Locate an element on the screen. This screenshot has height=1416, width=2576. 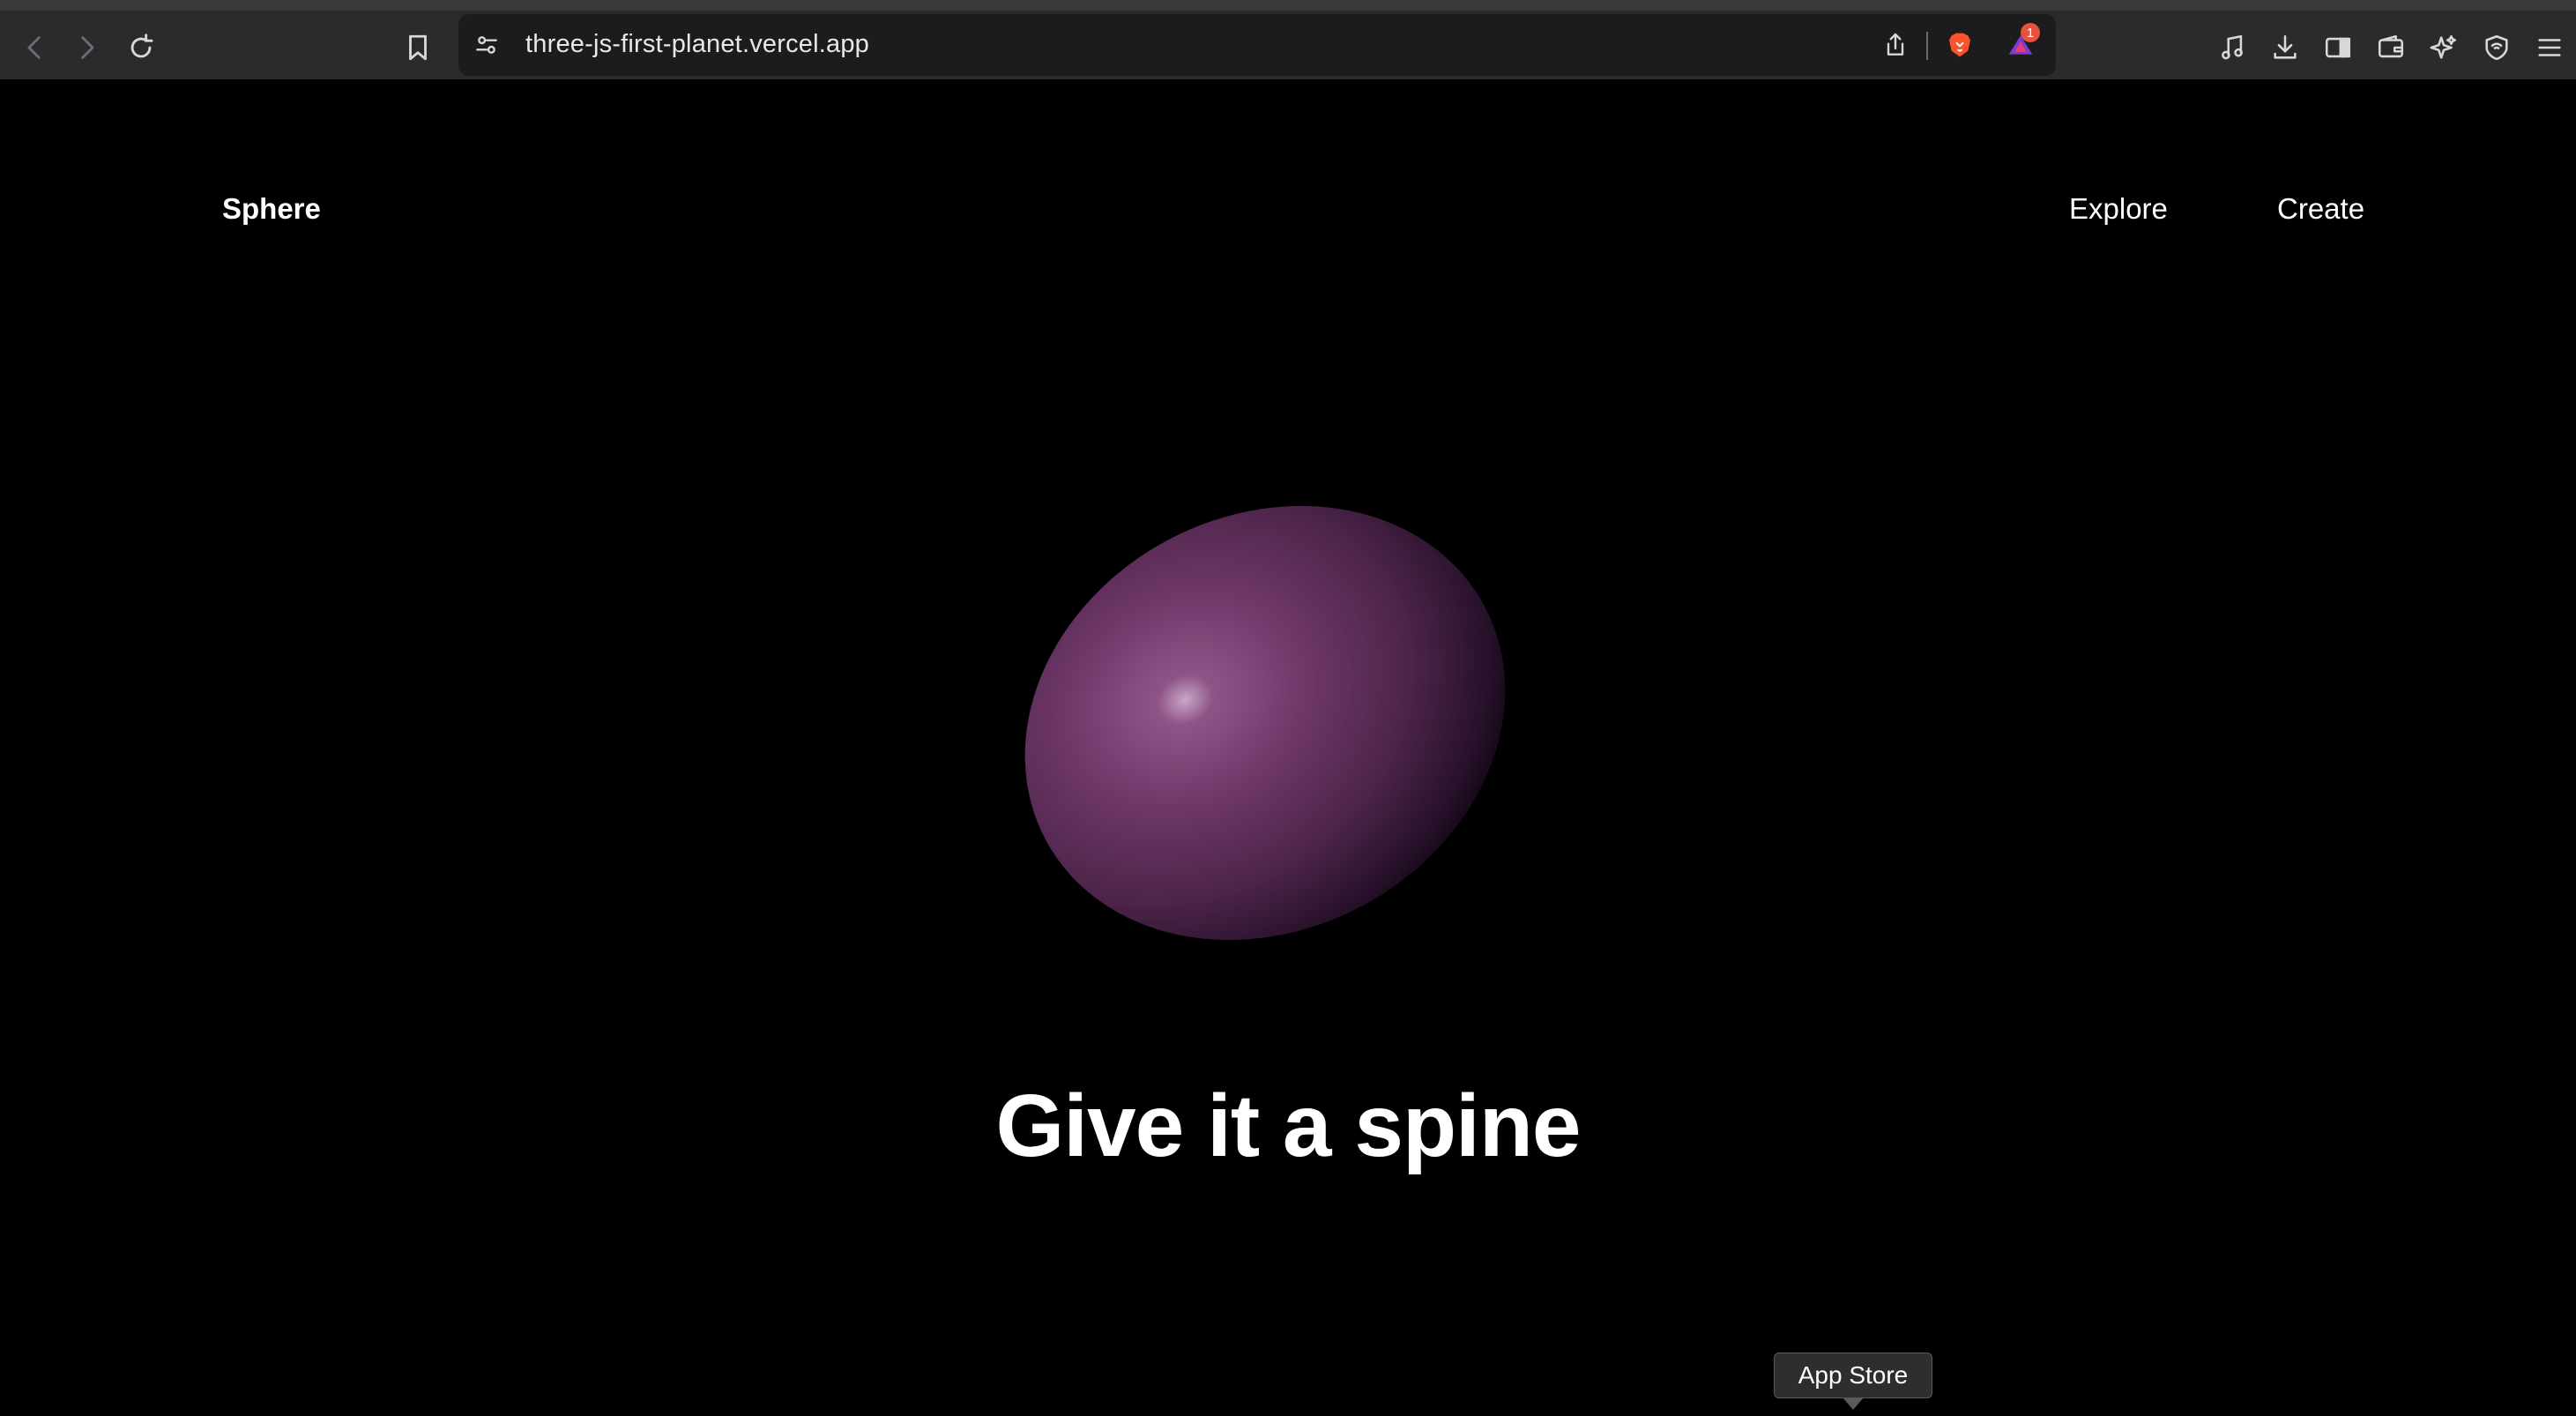
brave-lion-icon is located at coordinates (1960, 45).